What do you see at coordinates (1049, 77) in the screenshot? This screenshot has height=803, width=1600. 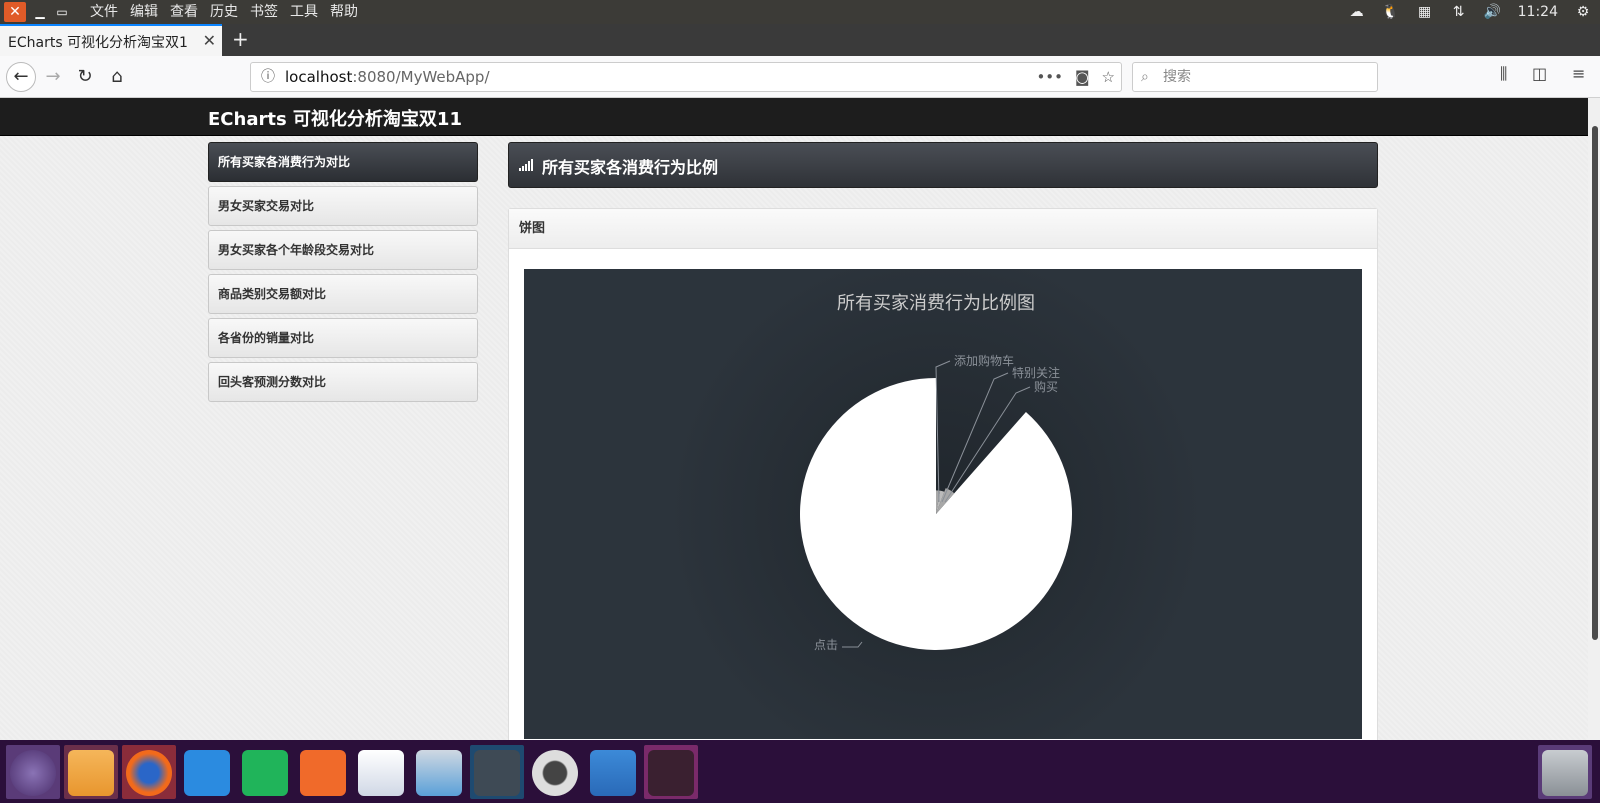 I see `page-actions-icon: •••` at bounding box center [1049, 77].